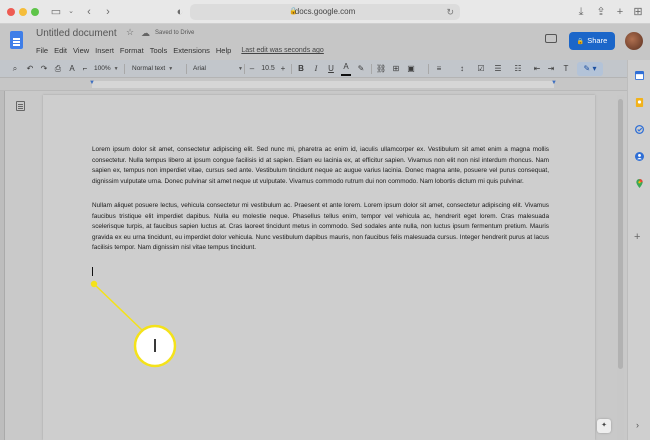  Describe the element at coordinates (155, 346) in the screenshot. I see `callout-label: I` at that location.